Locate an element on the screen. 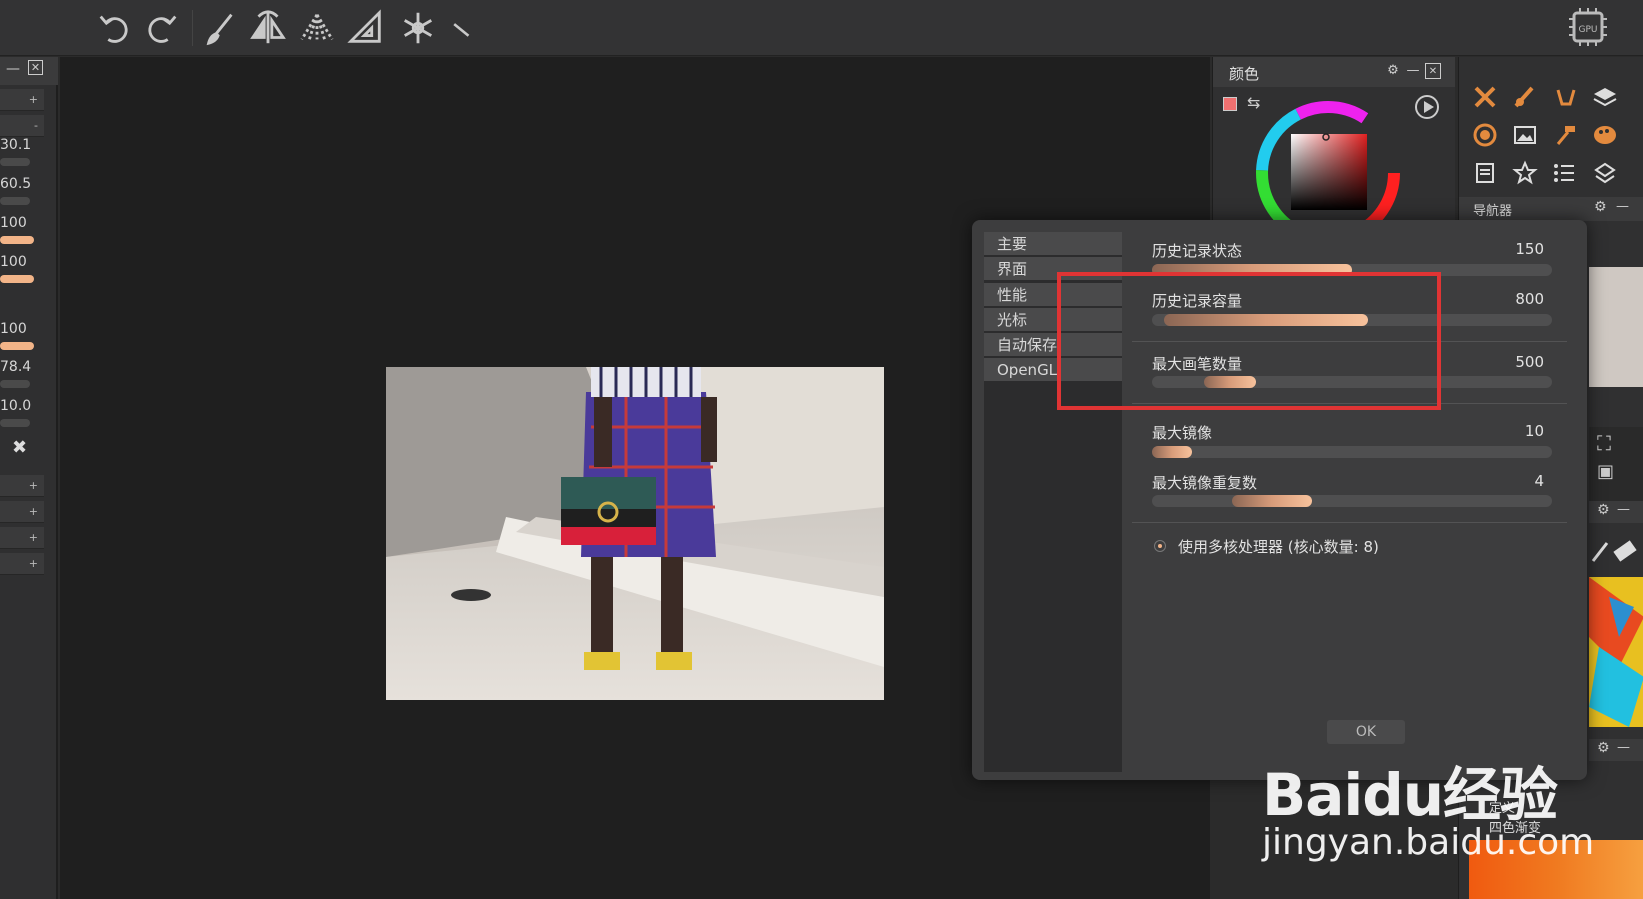 The image size is (1643, 899). navigator-preview is located at coordinates (1616, 327).